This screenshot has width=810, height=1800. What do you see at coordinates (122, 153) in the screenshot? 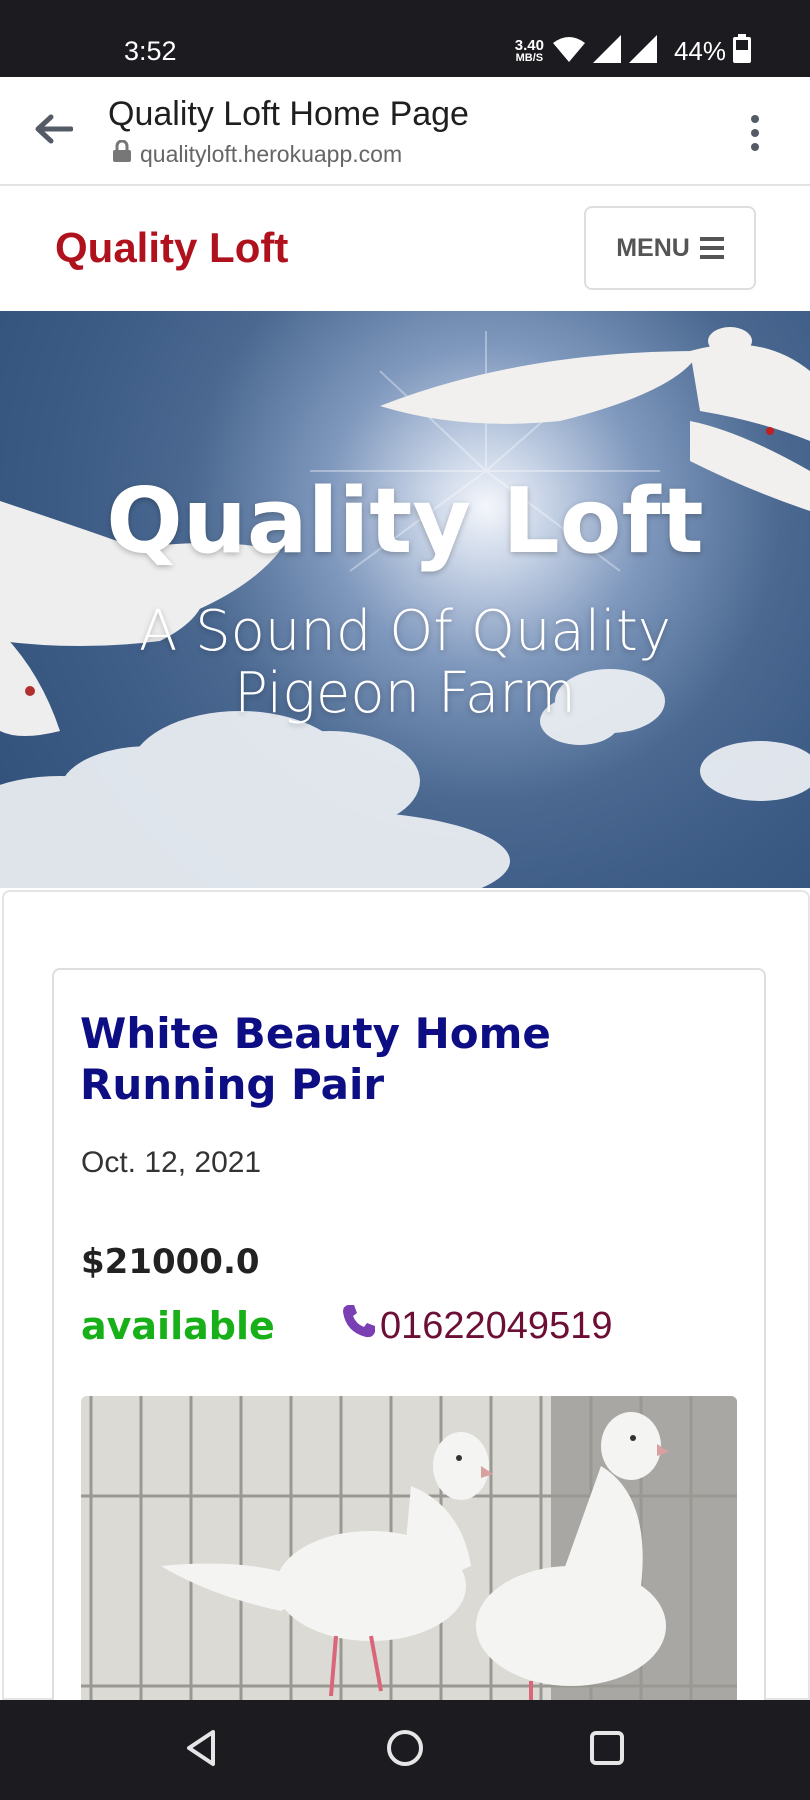
I see `lock-icon` at bounding box center [122, 153].